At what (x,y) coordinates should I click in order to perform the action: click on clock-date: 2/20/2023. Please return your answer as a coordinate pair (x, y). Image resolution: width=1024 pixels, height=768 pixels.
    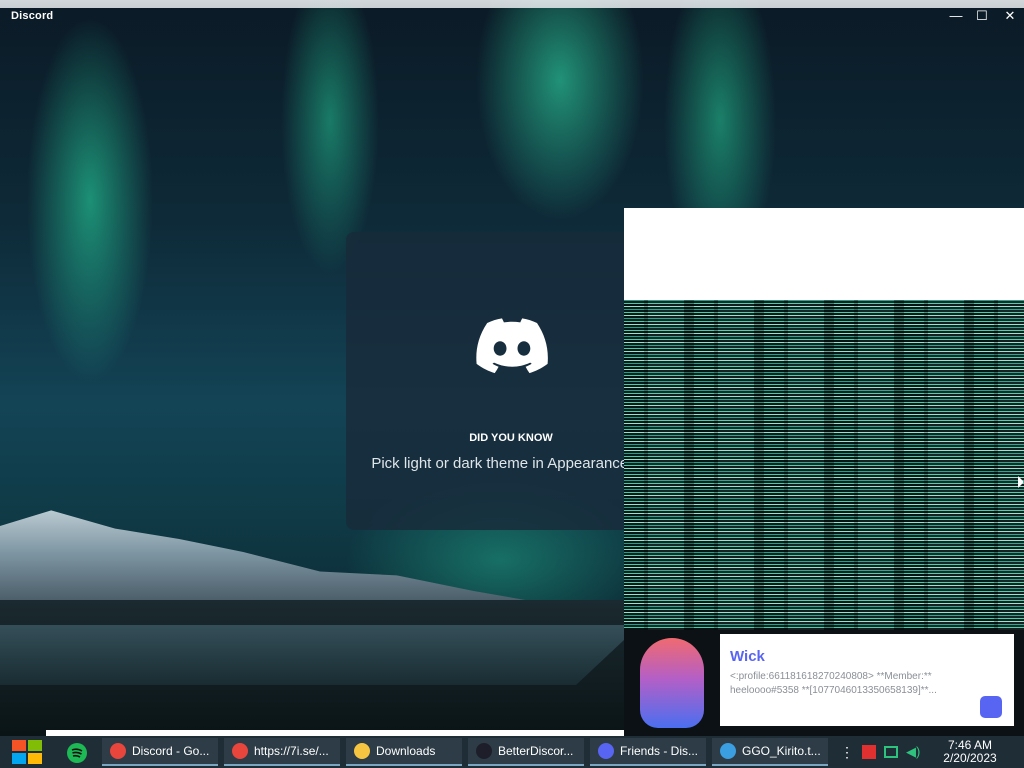
    Looking at the image, I should click on (970, 758).